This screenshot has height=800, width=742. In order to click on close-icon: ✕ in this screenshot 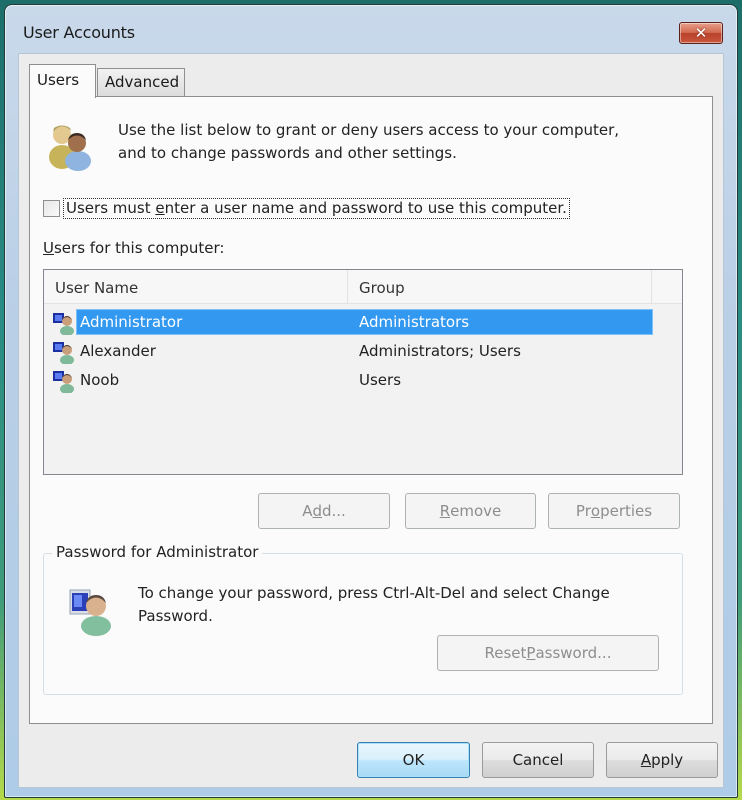, I will do `click(701, 33)`.